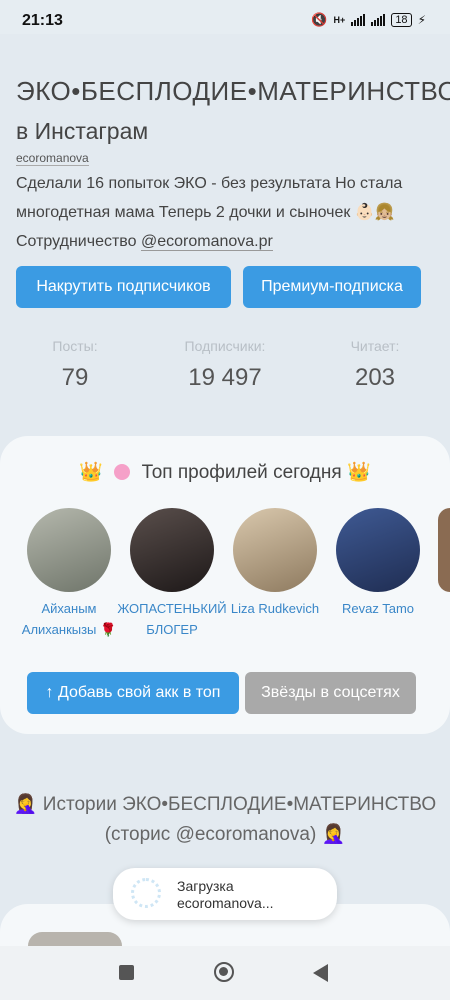  Describe the element at coordinates (122, 472) in the screenshot. I see `pink-dot-icon` at that location.